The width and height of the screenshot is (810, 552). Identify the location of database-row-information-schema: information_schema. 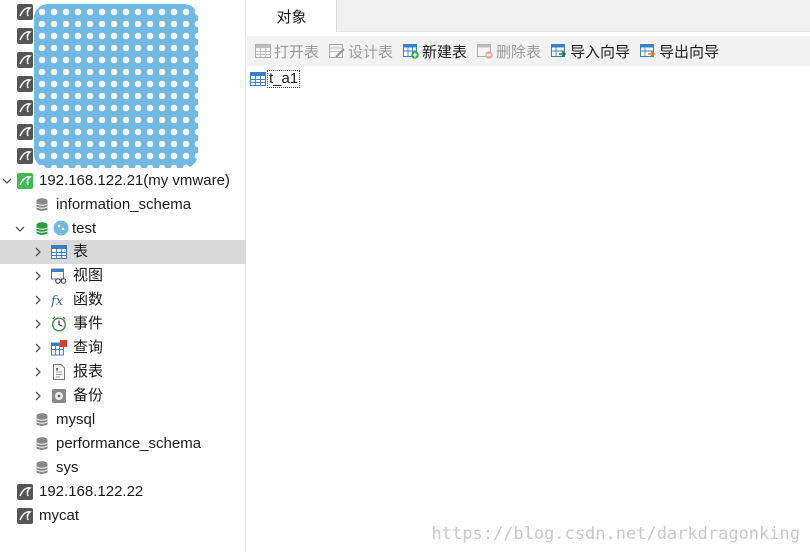
(123, 205).